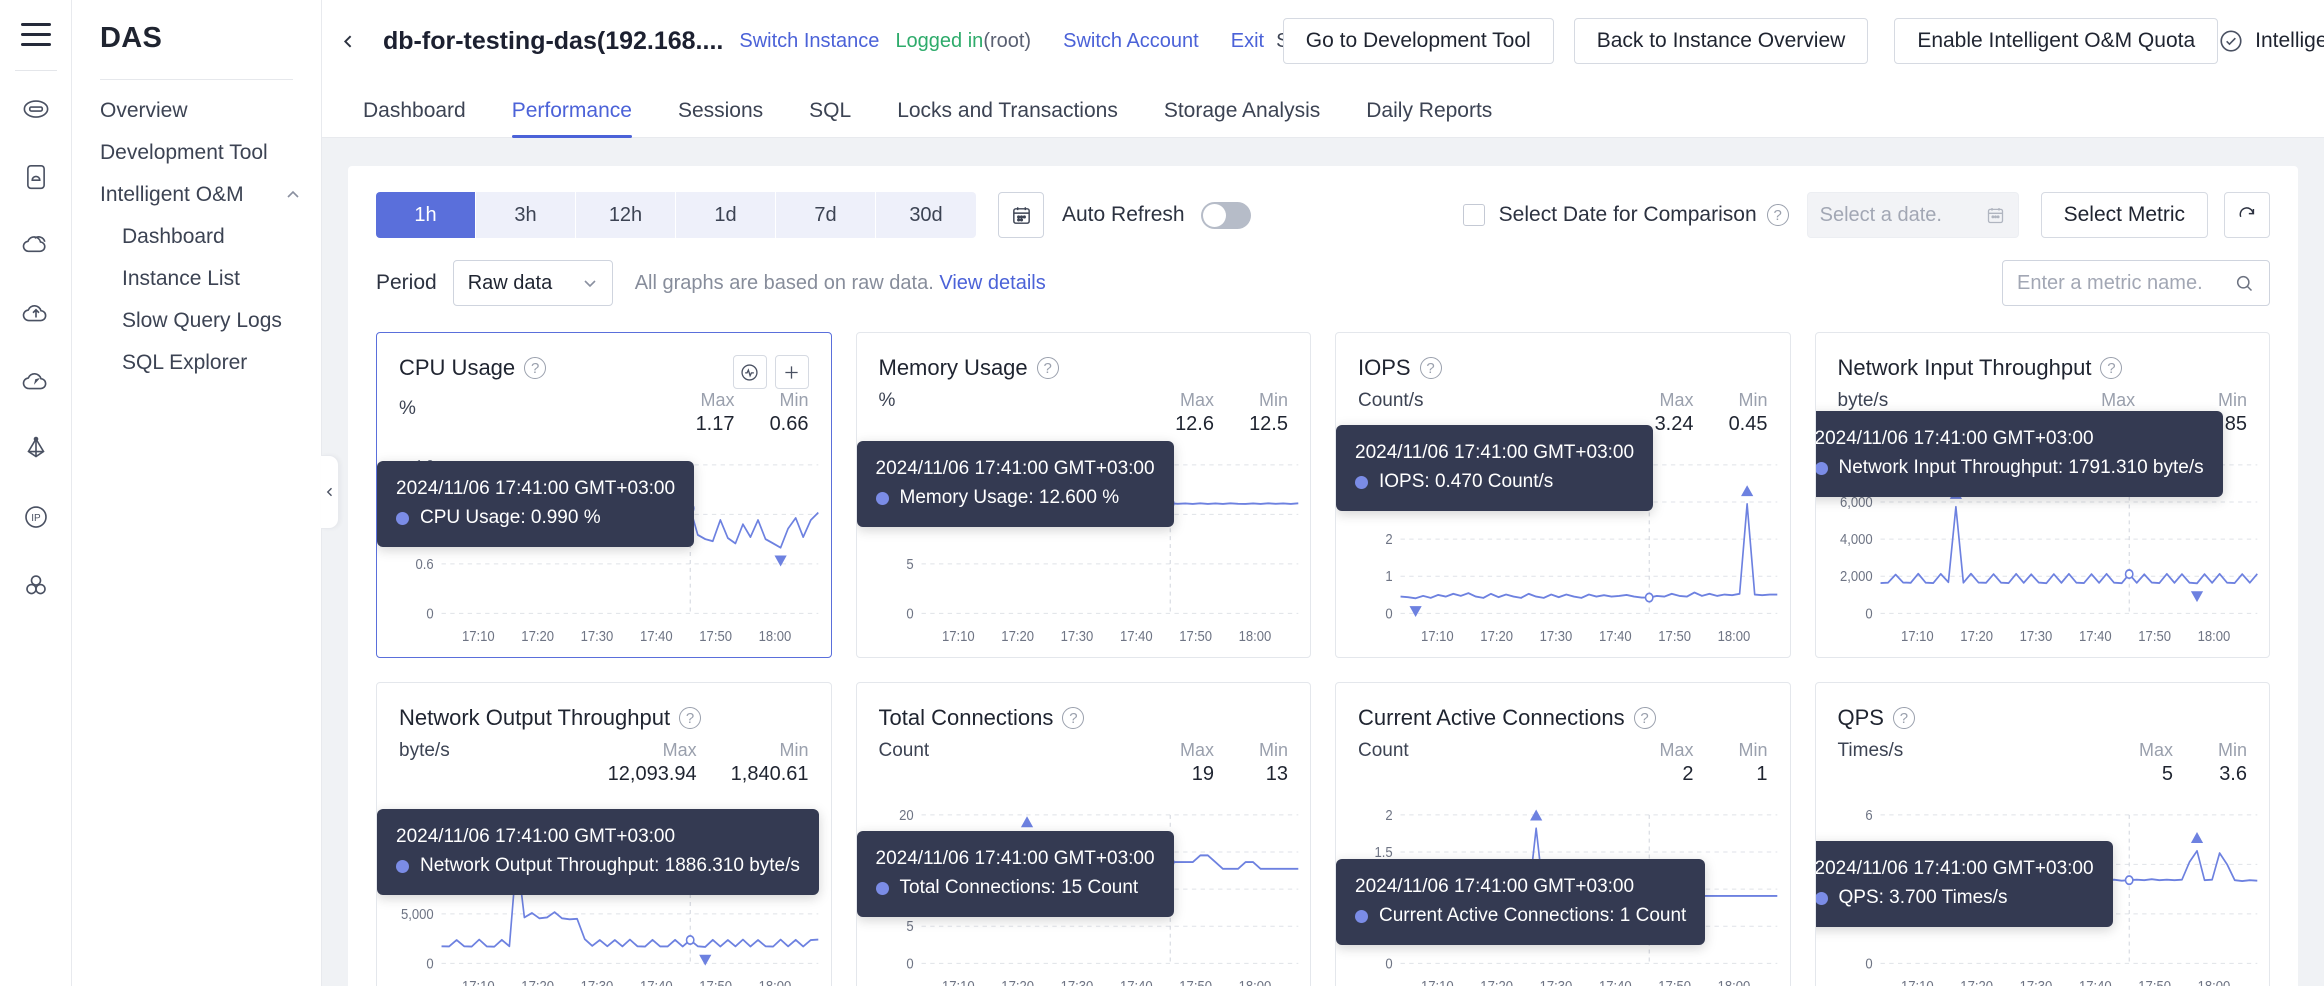 The width and height of the screenshot is (2324, 986). I want to click on svg-text: 2,000, so click(1855, 575).